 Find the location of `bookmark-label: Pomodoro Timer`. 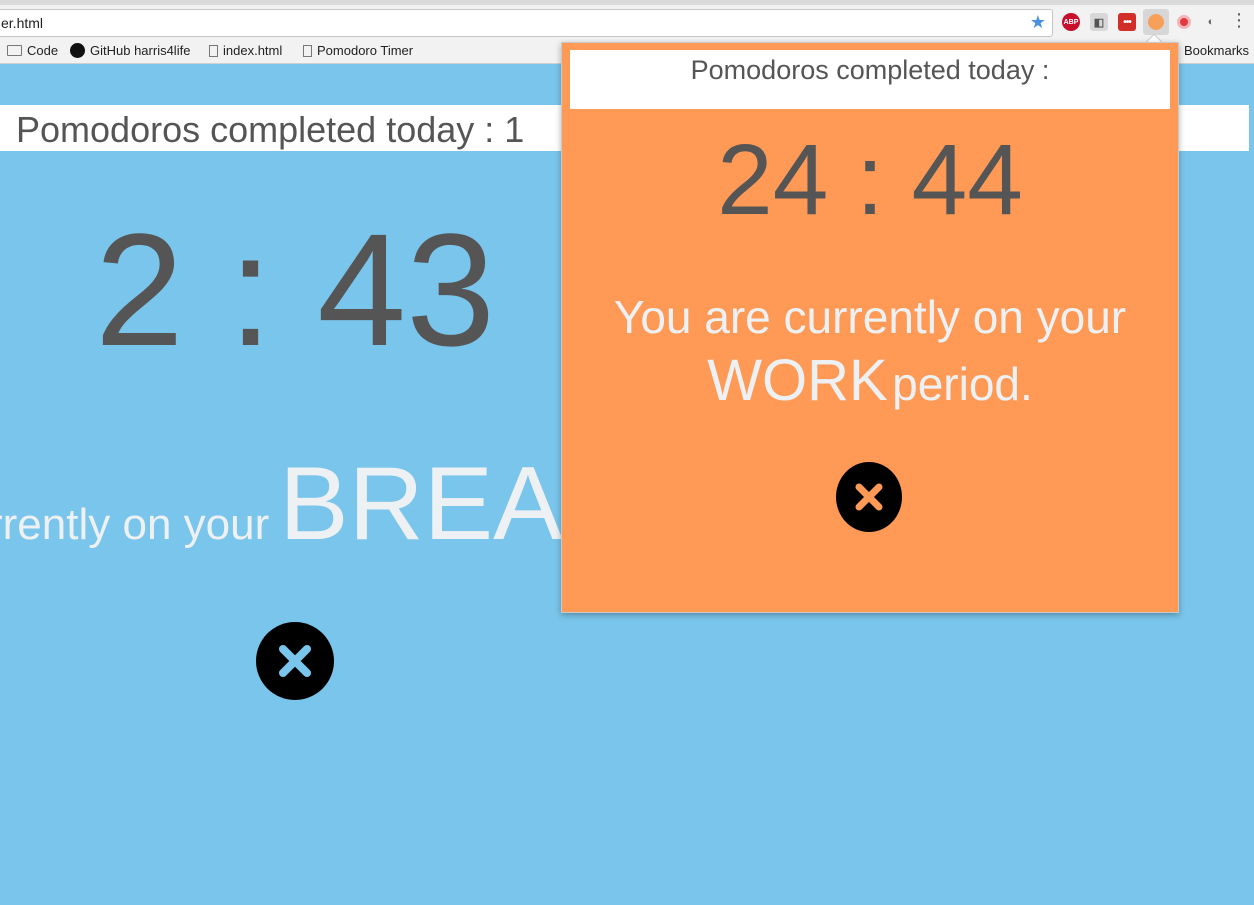

bookmark-label: Pomodoro Timer is located at coordinates (365, 50).